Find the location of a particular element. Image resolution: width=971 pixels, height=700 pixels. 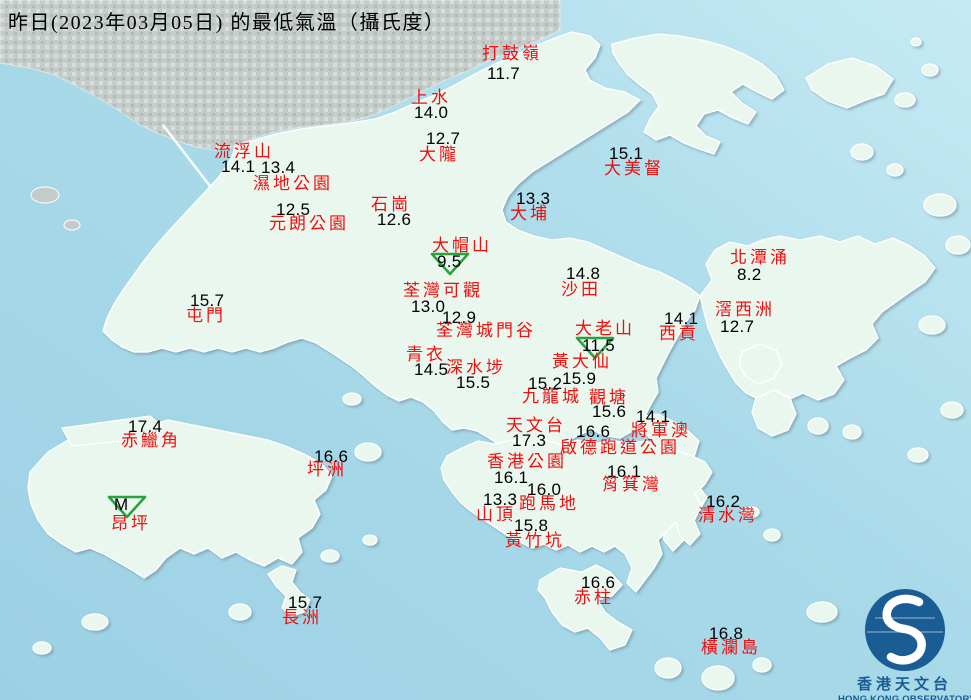

station-name-label: 上水 is located at coordinates (431, 97).